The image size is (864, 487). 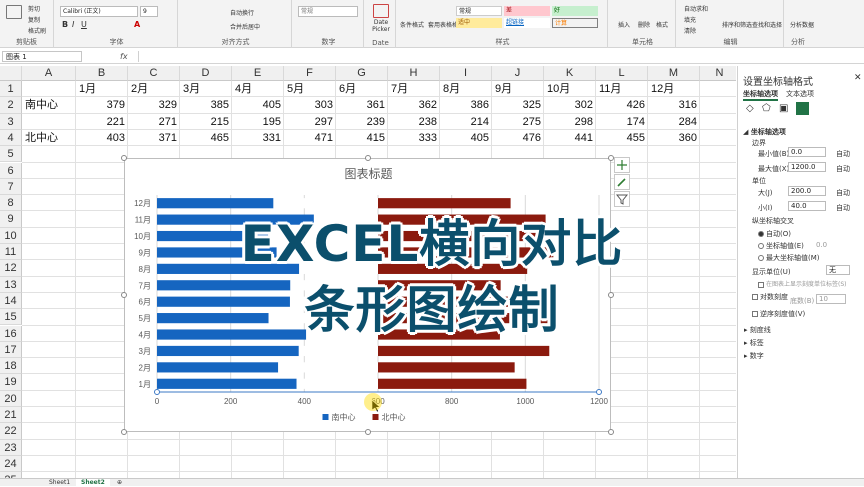 What do you see at coordinates (622, 182) in the screenshot?
I see `chart-styles-button` at bounding box center [622, 182].